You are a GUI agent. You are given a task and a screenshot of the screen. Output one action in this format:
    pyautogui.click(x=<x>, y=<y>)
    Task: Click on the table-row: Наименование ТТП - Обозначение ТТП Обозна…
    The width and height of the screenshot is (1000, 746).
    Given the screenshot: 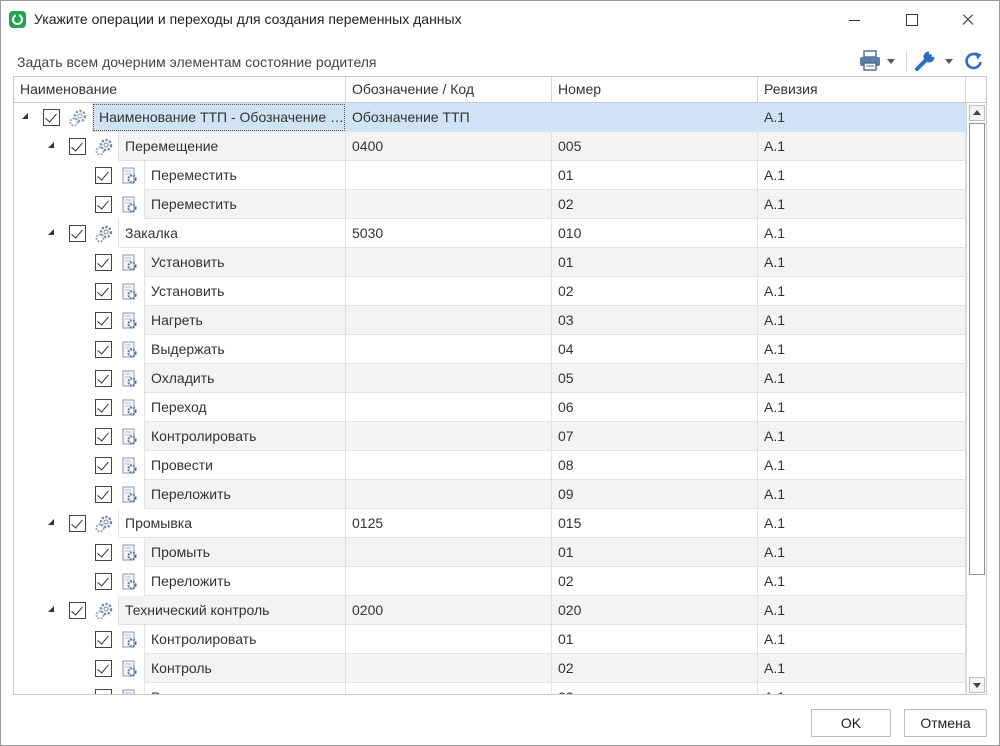 What is the action you would take?
    pyautogui.click(x=490, y=117)
    